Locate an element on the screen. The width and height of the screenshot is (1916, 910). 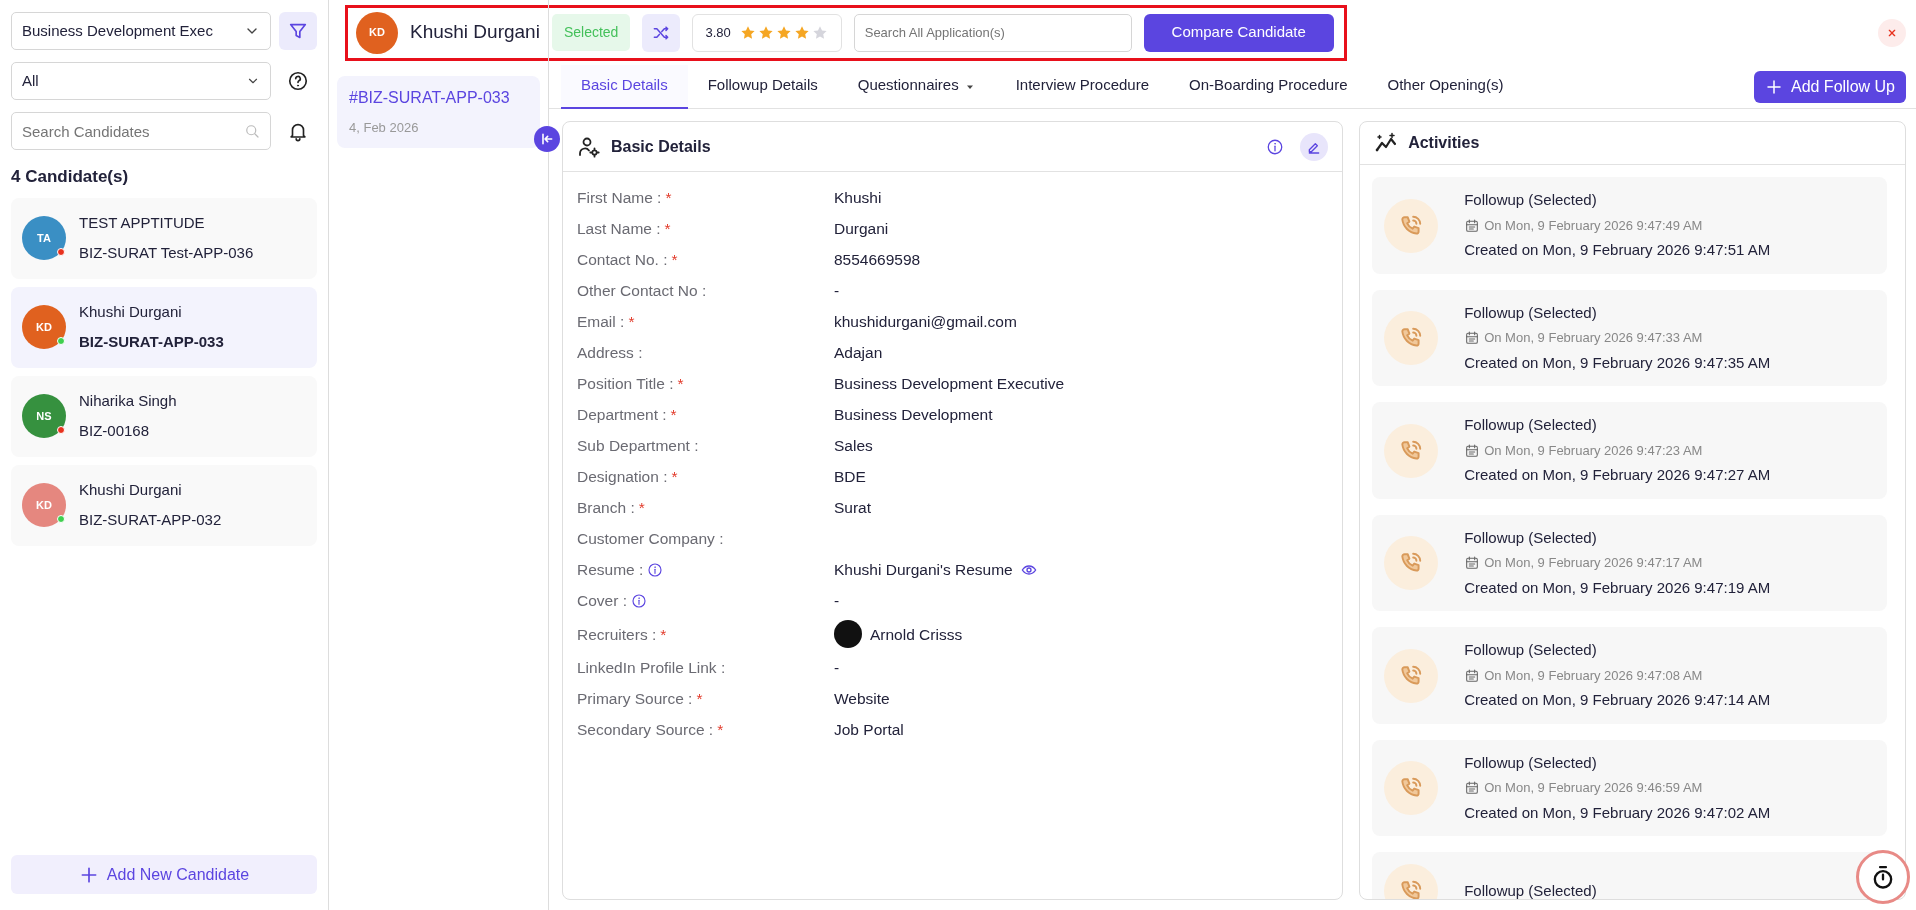
field-label: Address : is located at coordinates (610, 353).